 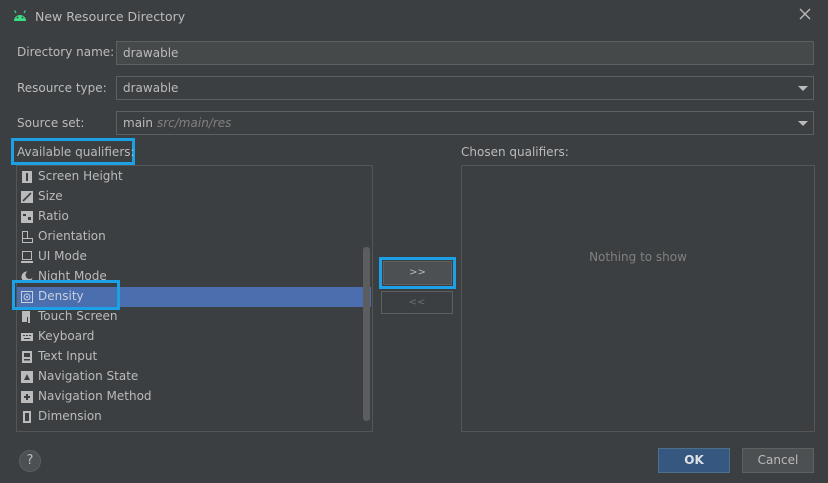 What do you see at coordinates (465, 123) in the screenshot?
I see `source-set-select: main src/main/res` at bounding box center [465, 123].